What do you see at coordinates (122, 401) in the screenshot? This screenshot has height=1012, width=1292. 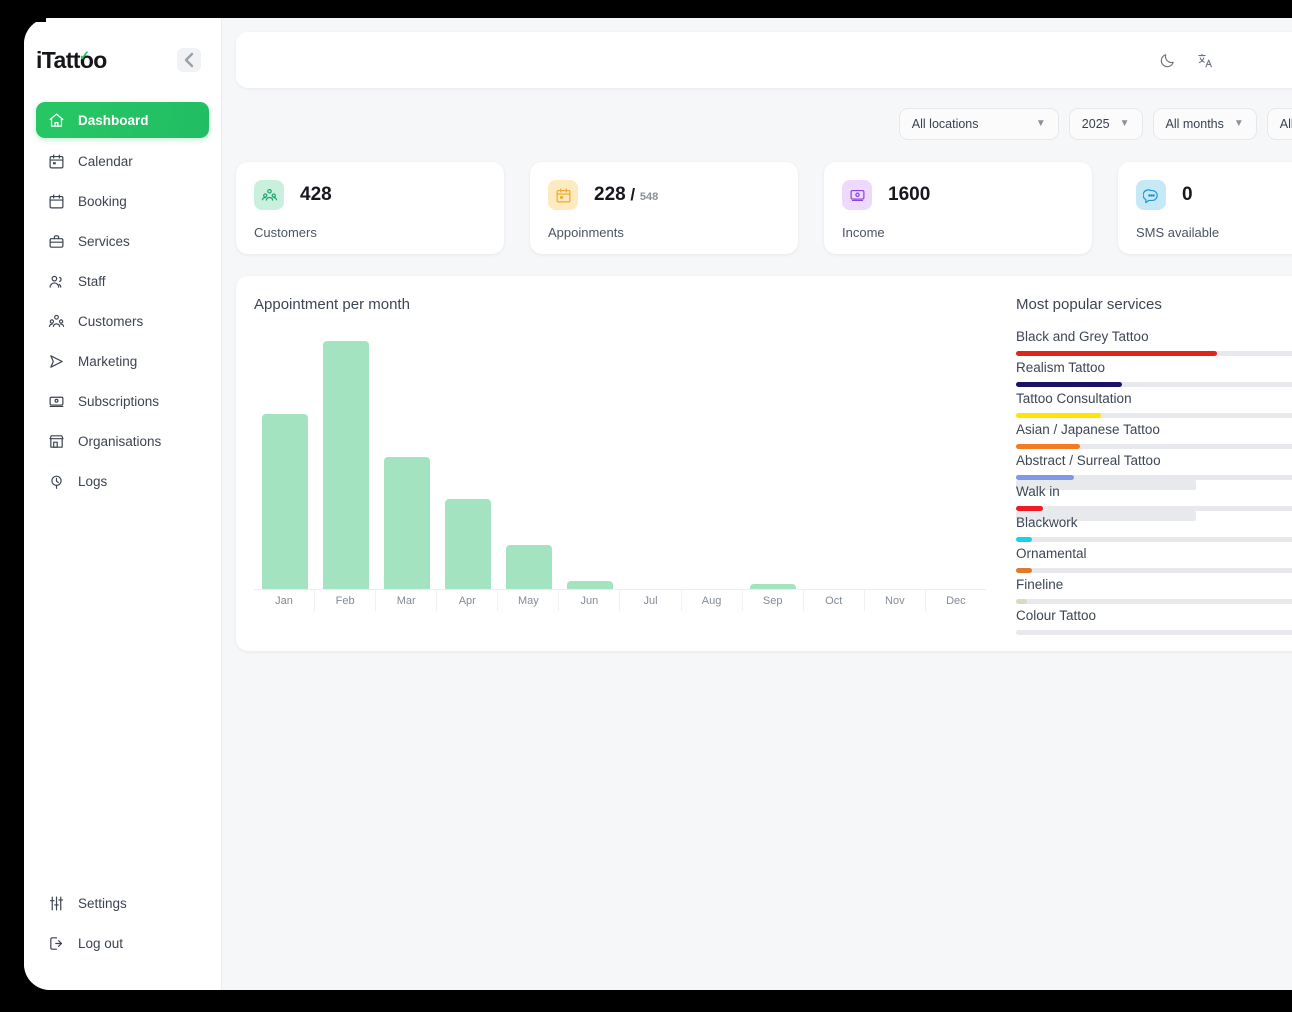 I see `sidebar-item-subscriptions: Subscriptions` at bounding box center [122, 401].